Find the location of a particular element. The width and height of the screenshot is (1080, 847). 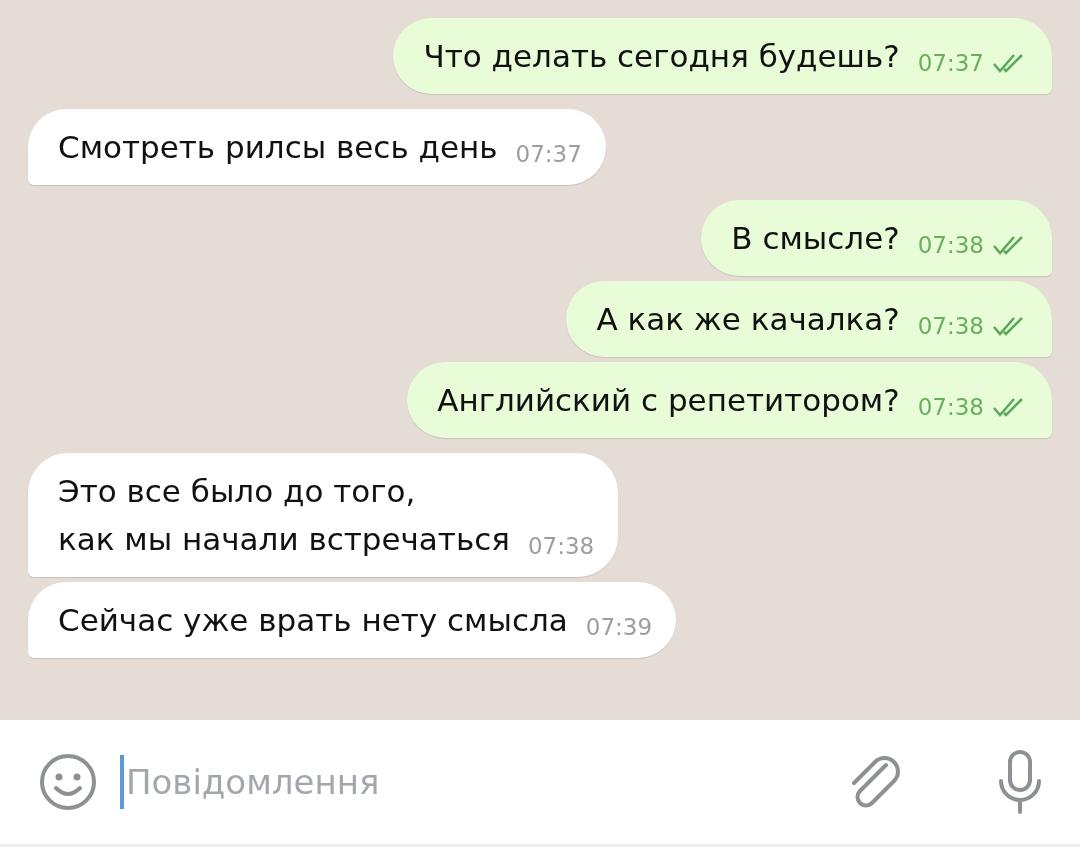

emoji-icon is located at coordinates (68, 782).